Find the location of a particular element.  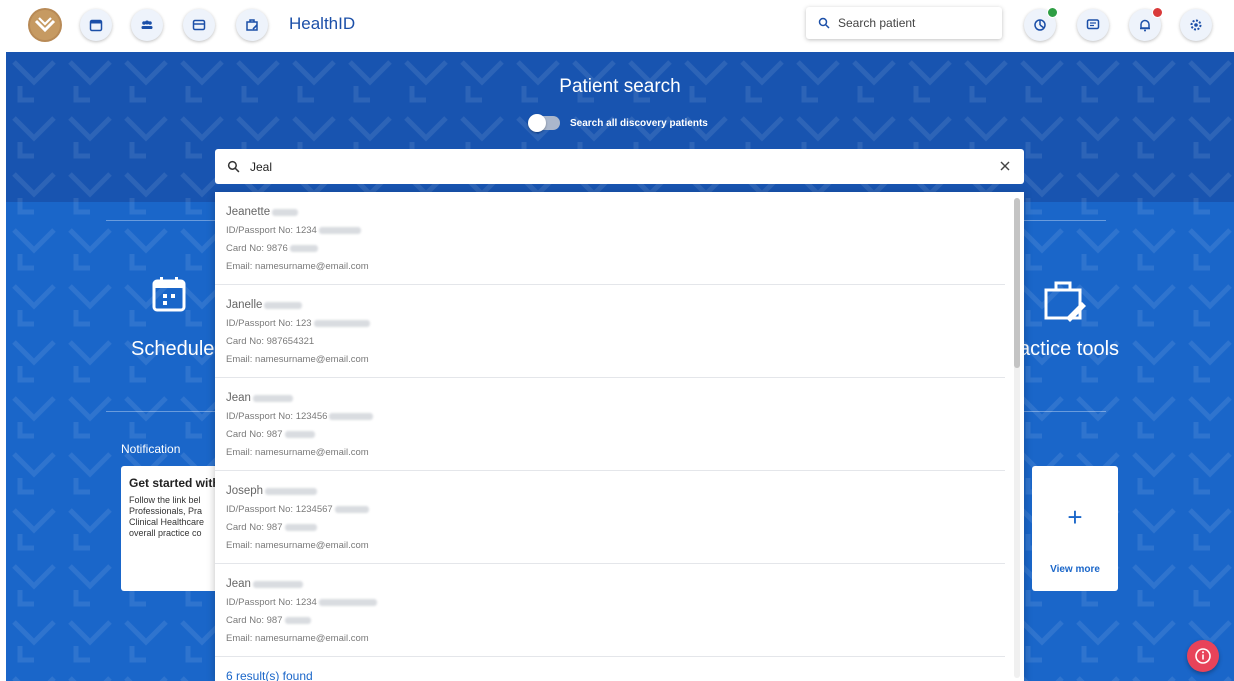

practice-tools-tile-label: actice tools is located at coordinates (1069, 349).